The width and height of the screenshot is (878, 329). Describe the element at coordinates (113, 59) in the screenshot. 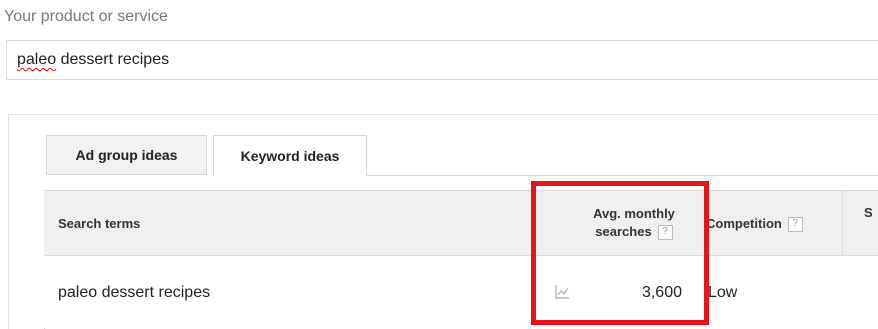

I see `product-service-value-rest: dessert recipes` at that location.